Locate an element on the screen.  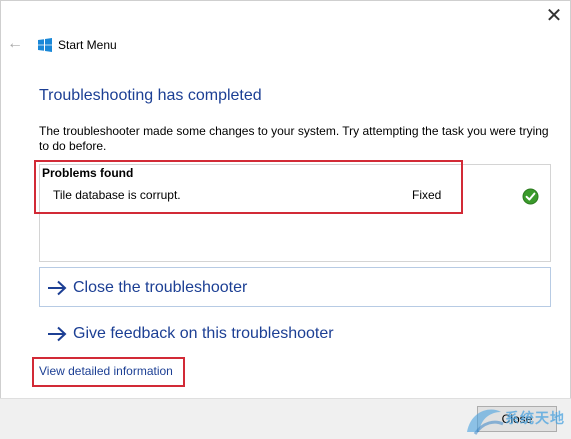
view-details-link: View detailed information is located at coordinates (106, 371).